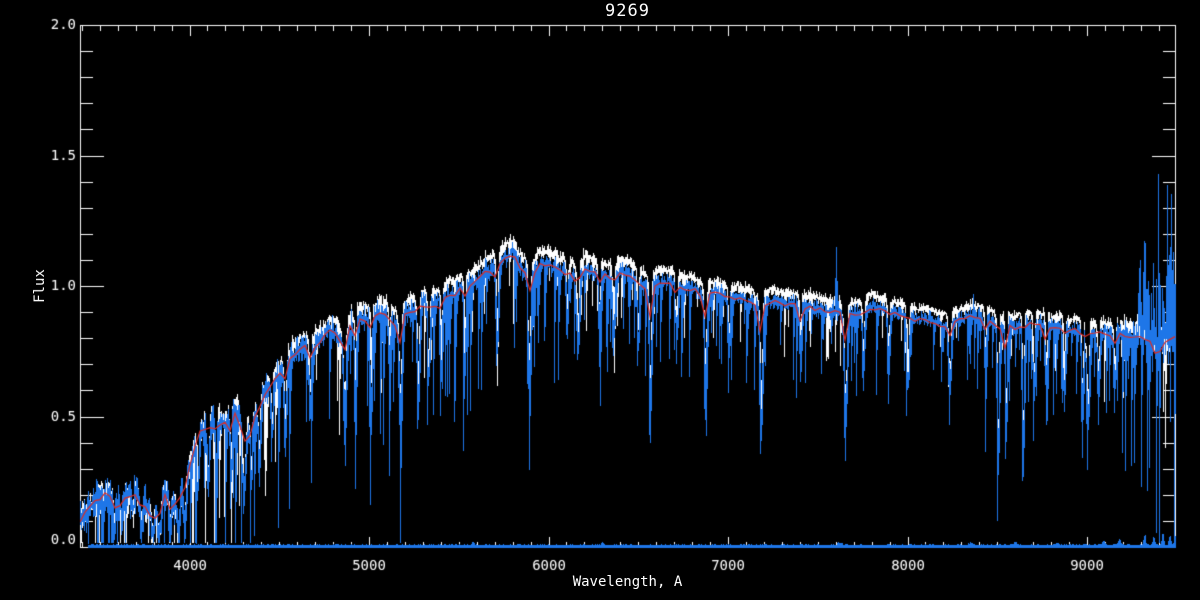 The height and width of the screenshot is (600, 1200). Describe the element at coordinates (40, 286) in the screenshot. I see `y-axis-label: Flux` at that location.